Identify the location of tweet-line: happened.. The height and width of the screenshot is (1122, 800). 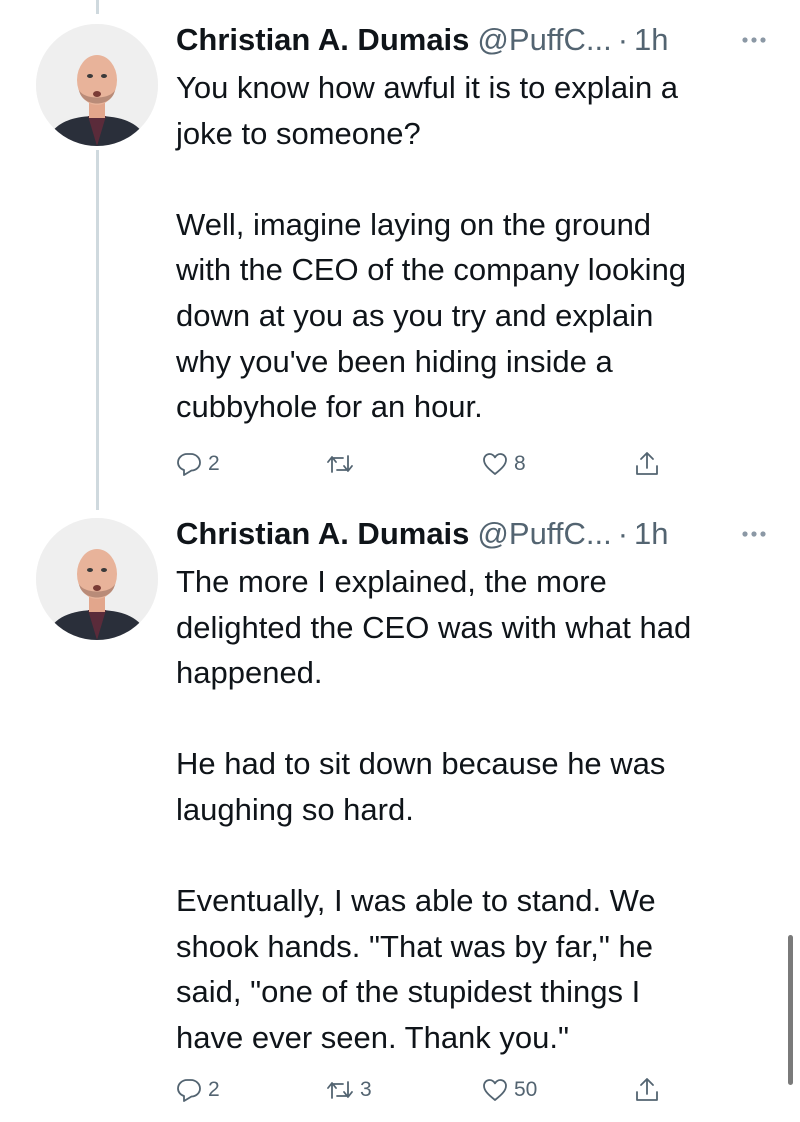
(249, 673).